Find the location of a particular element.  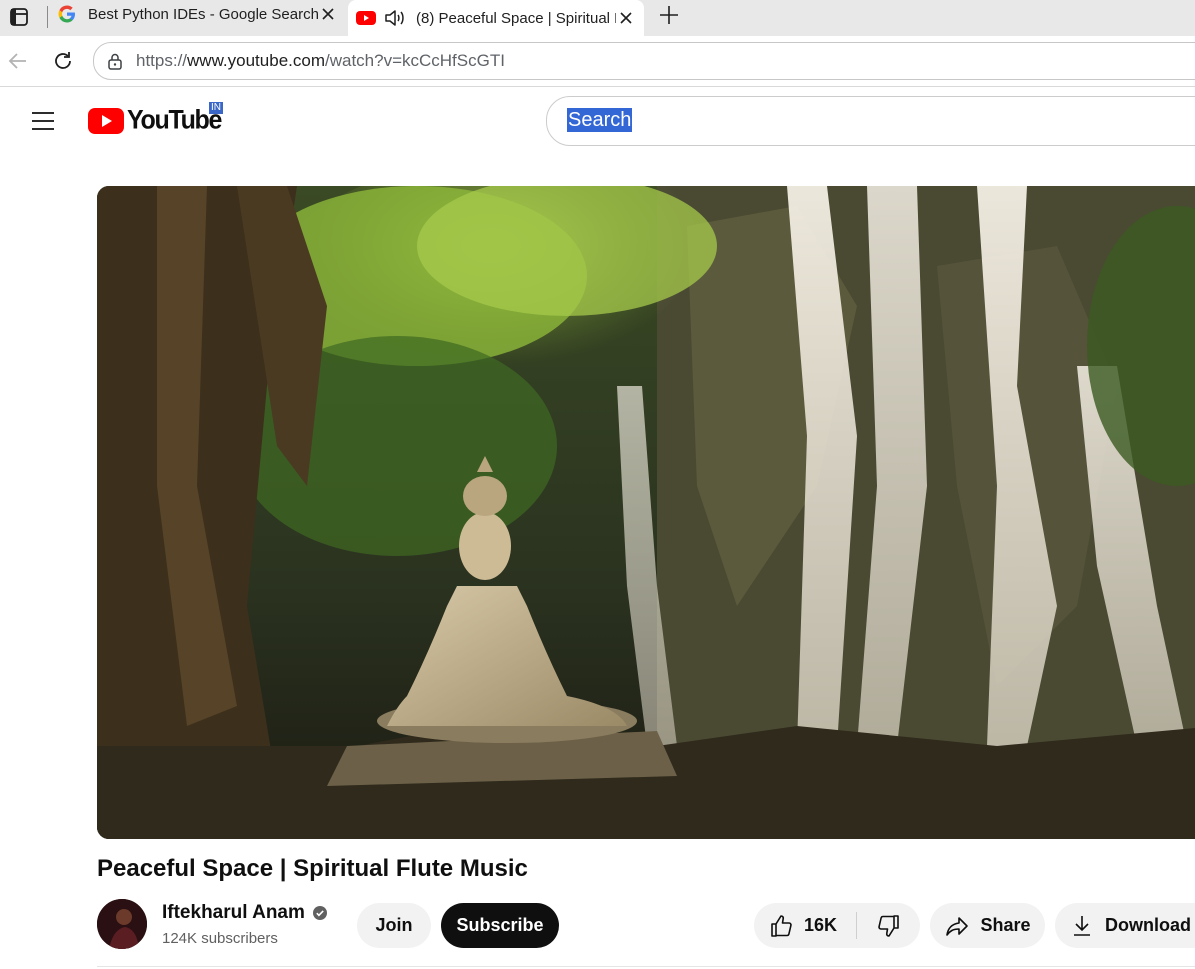

tab-google-search: Best Python IDEs - Google Search is located at coordinates (201, 14).